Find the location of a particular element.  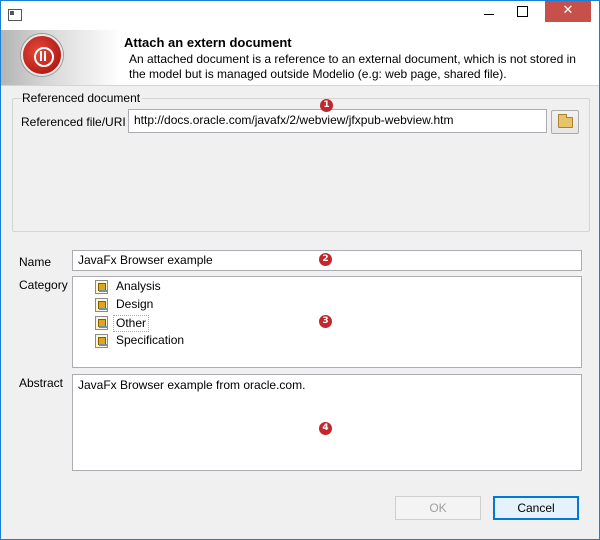

referenced-file-label: Referenced file/URI is located at coordinates (73, 122).